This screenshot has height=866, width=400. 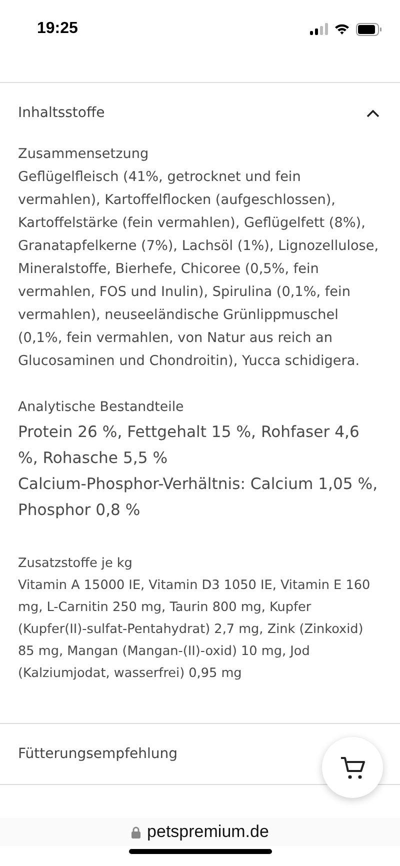 I want to click on battery-icon, so click(x=369, y=29).